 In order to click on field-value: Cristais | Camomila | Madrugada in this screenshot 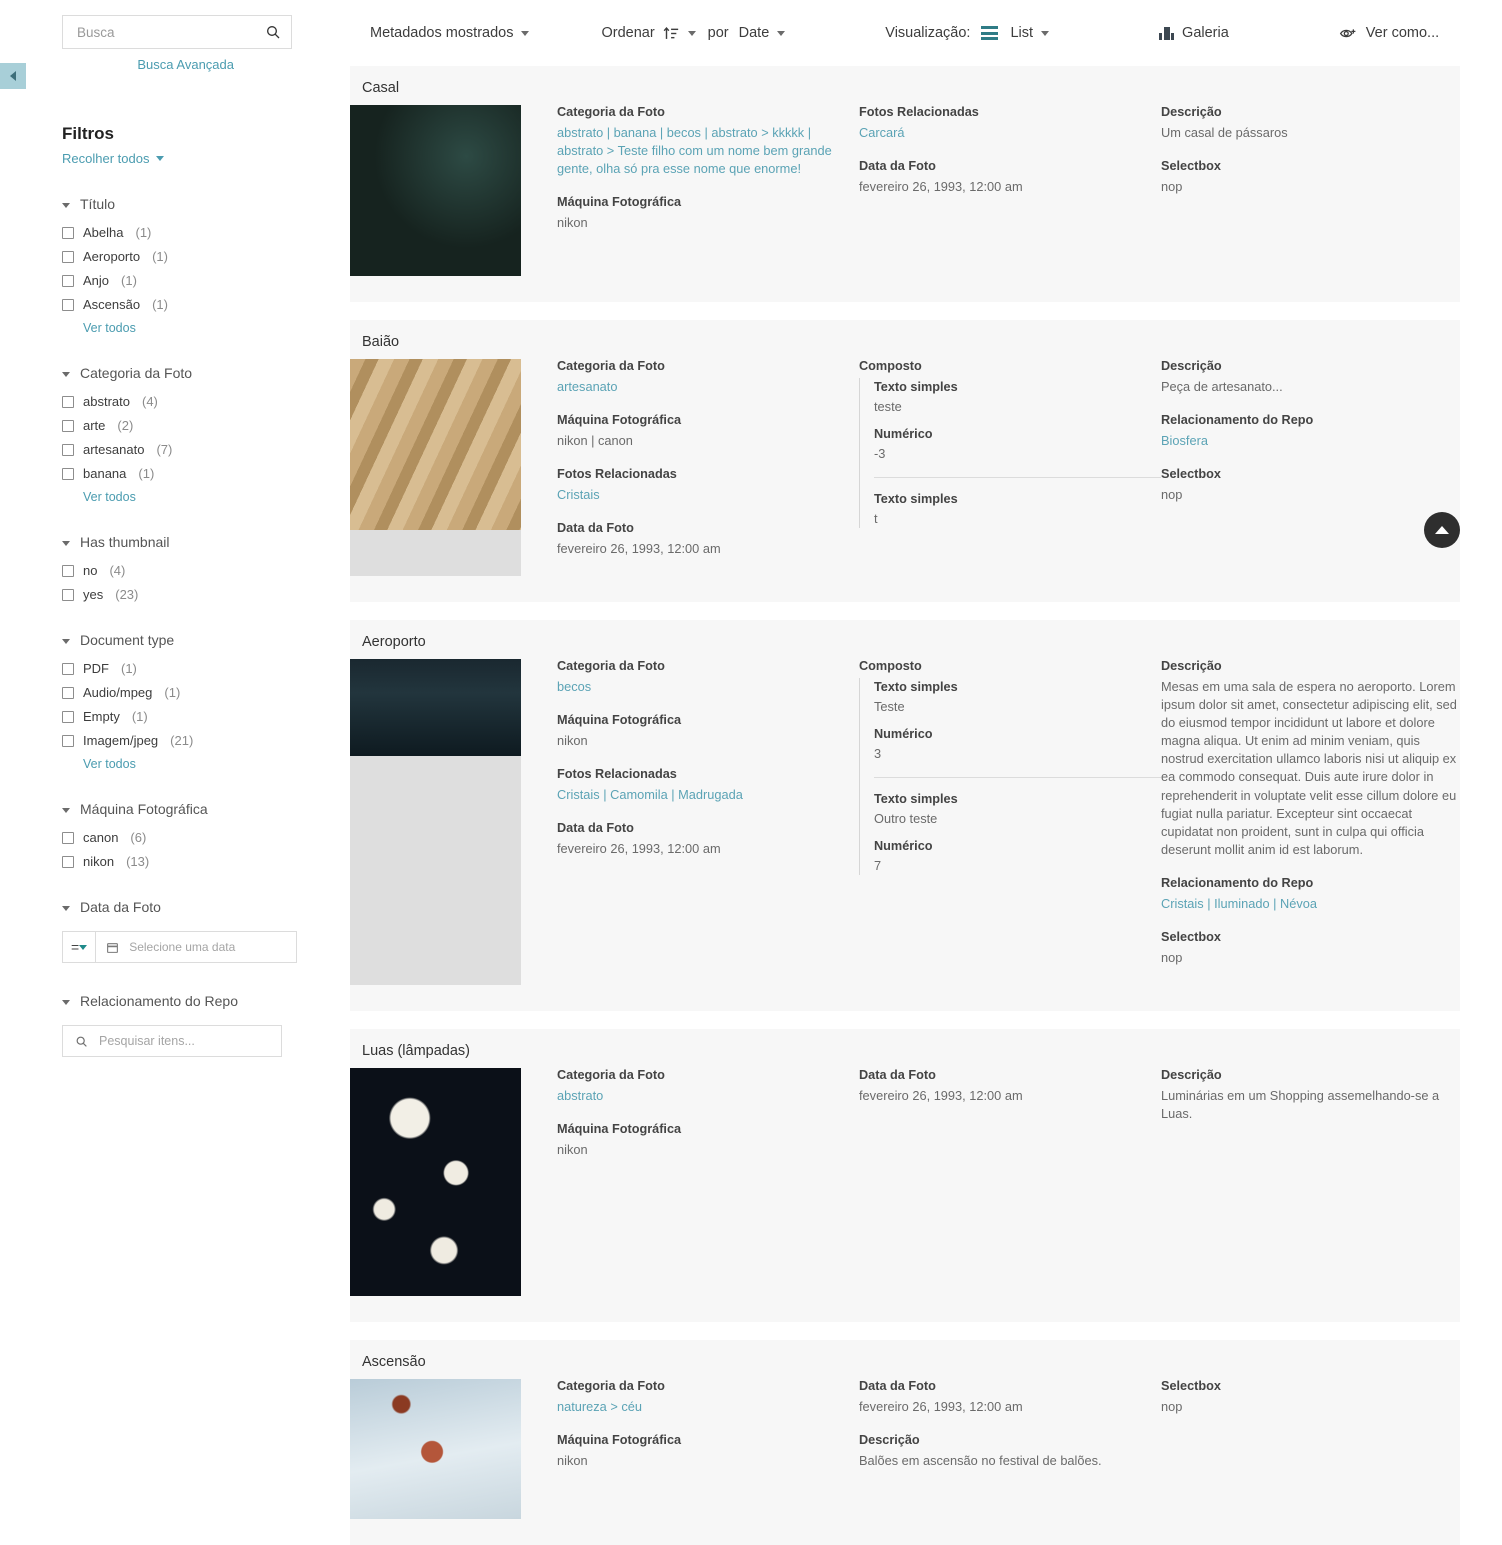, I will do `click(708, 795)`.